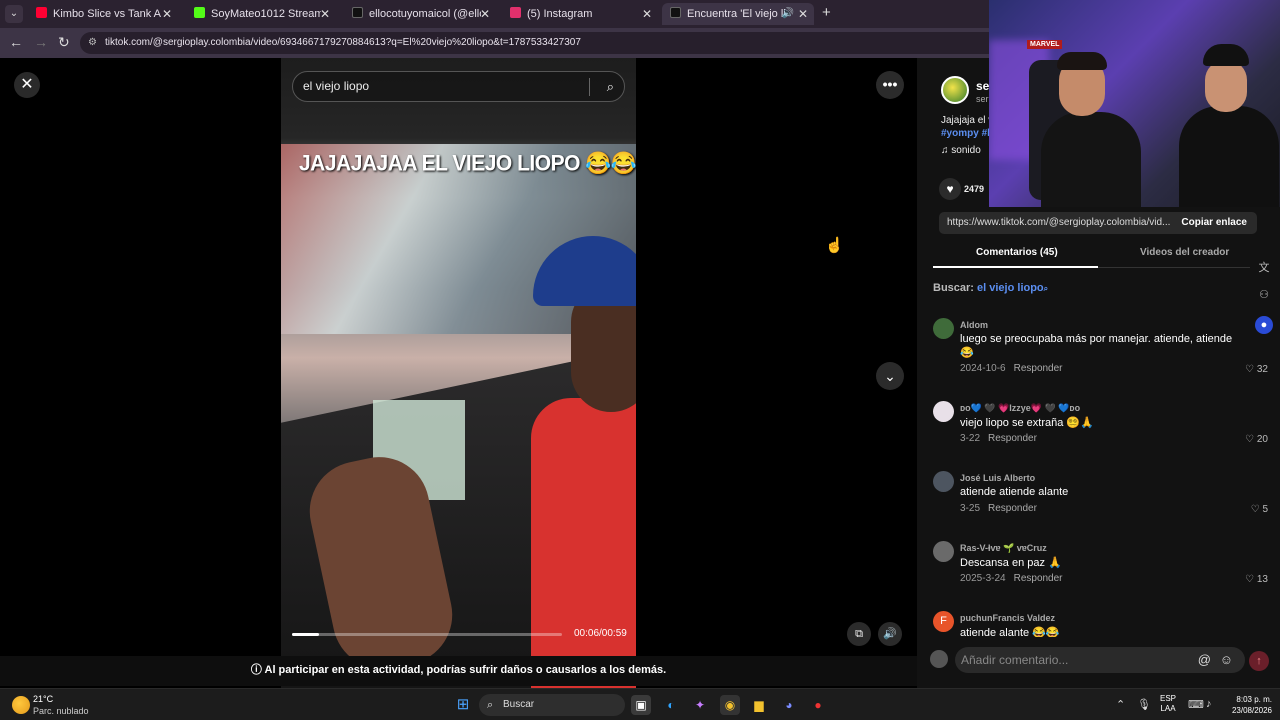 The width and height of the screenshot is (1280, 720). Describe the element at coordinates (1003, 548) in the screenshot. I see `commenter-name: Ras-V-Ɨvɐ 🌱 vɐCruz` at that location.